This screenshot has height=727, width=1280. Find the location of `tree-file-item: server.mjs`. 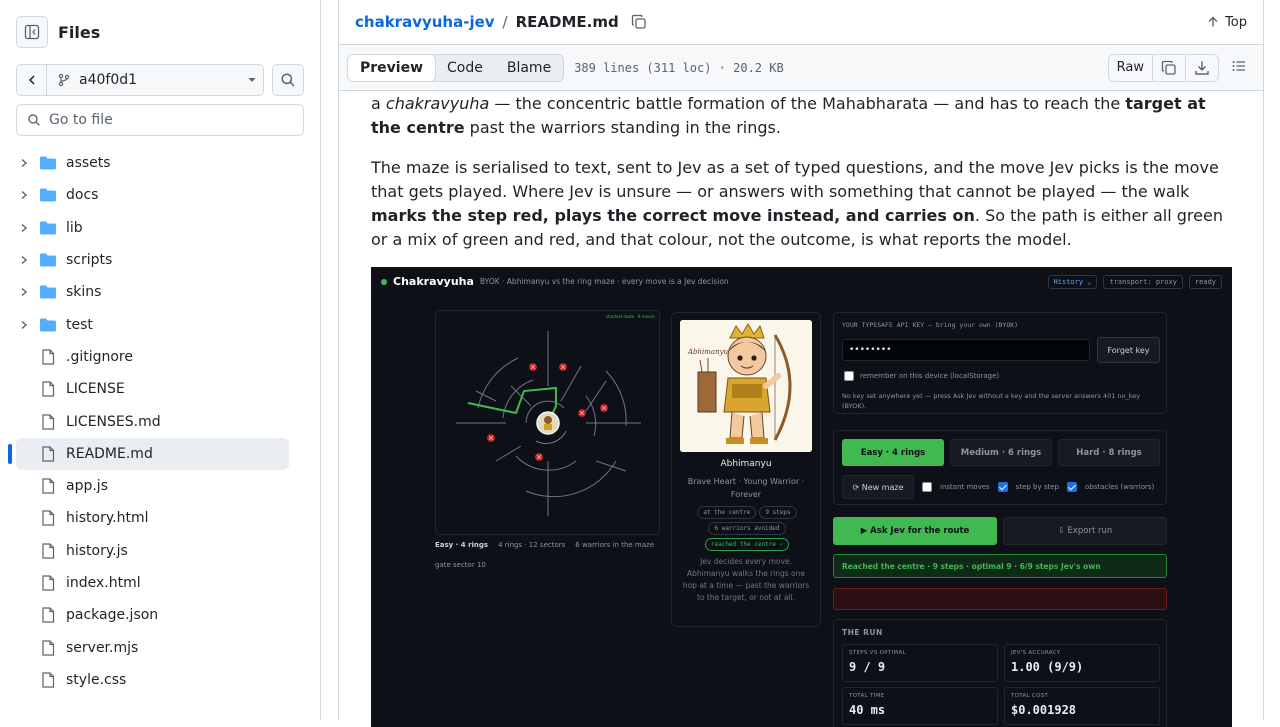

tree-file-item: server.mjs is located at coordinates (160, 647).